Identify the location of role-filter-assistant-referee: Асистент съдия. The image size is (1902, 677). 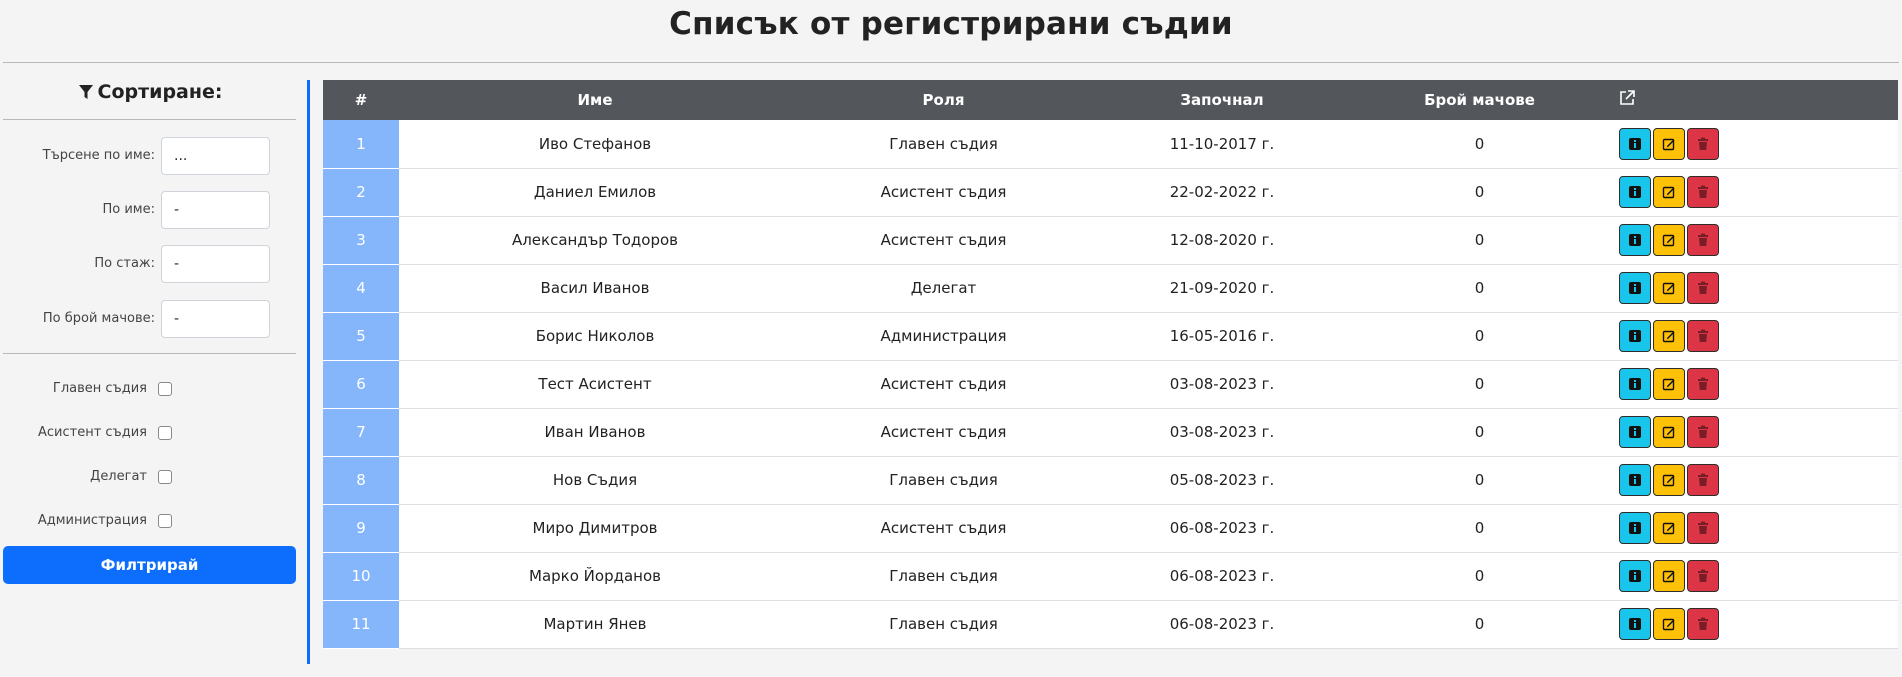
(150, 433).